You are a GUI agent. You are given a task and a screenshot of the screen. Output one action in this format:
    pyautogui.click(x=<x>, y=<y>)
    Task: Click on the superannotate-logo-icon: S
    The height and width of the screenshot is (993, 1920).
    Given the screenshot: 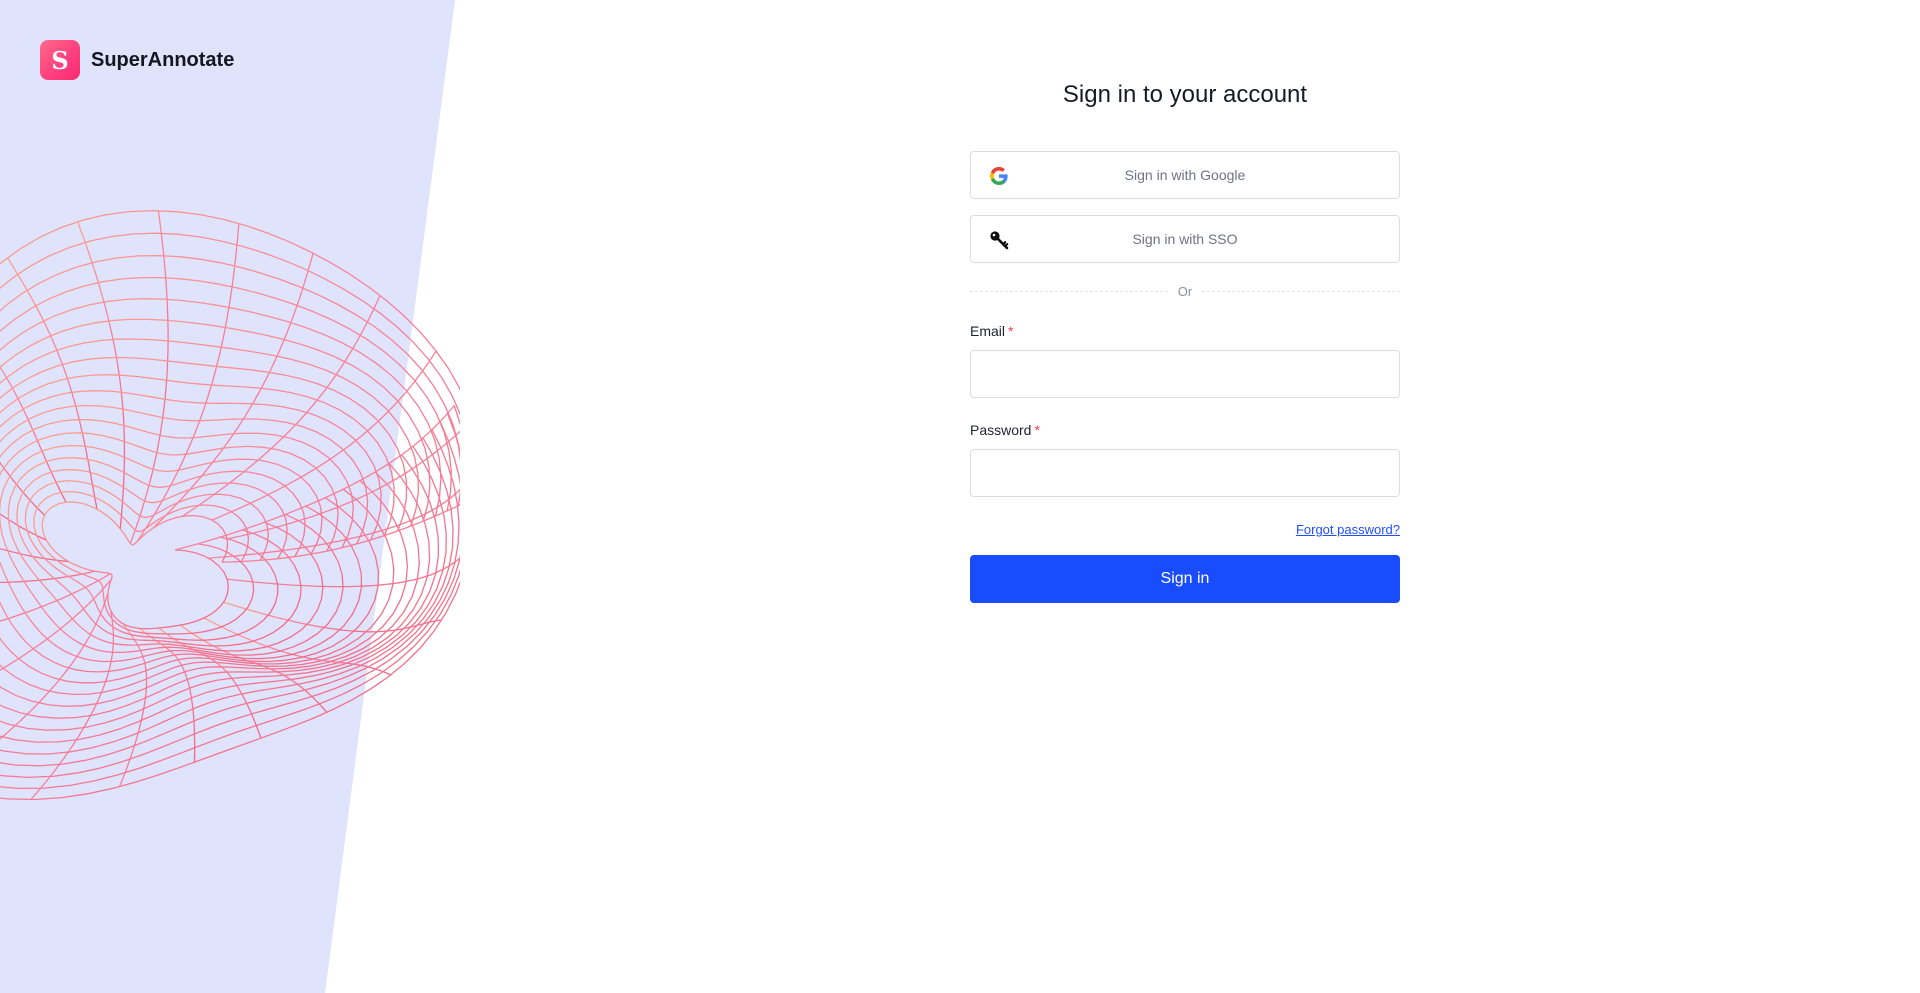 What is the action you would take?
    pyautogui.click(x=60, y=60)
    